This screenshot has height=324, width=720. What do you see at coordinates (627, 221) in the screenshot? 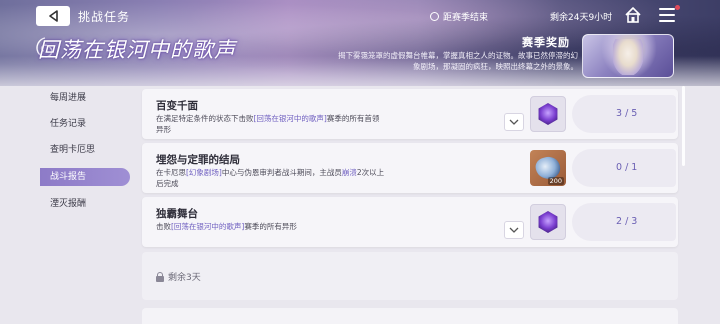
I see `task-progress: 2 / 3` at bounding box center [627, 221].